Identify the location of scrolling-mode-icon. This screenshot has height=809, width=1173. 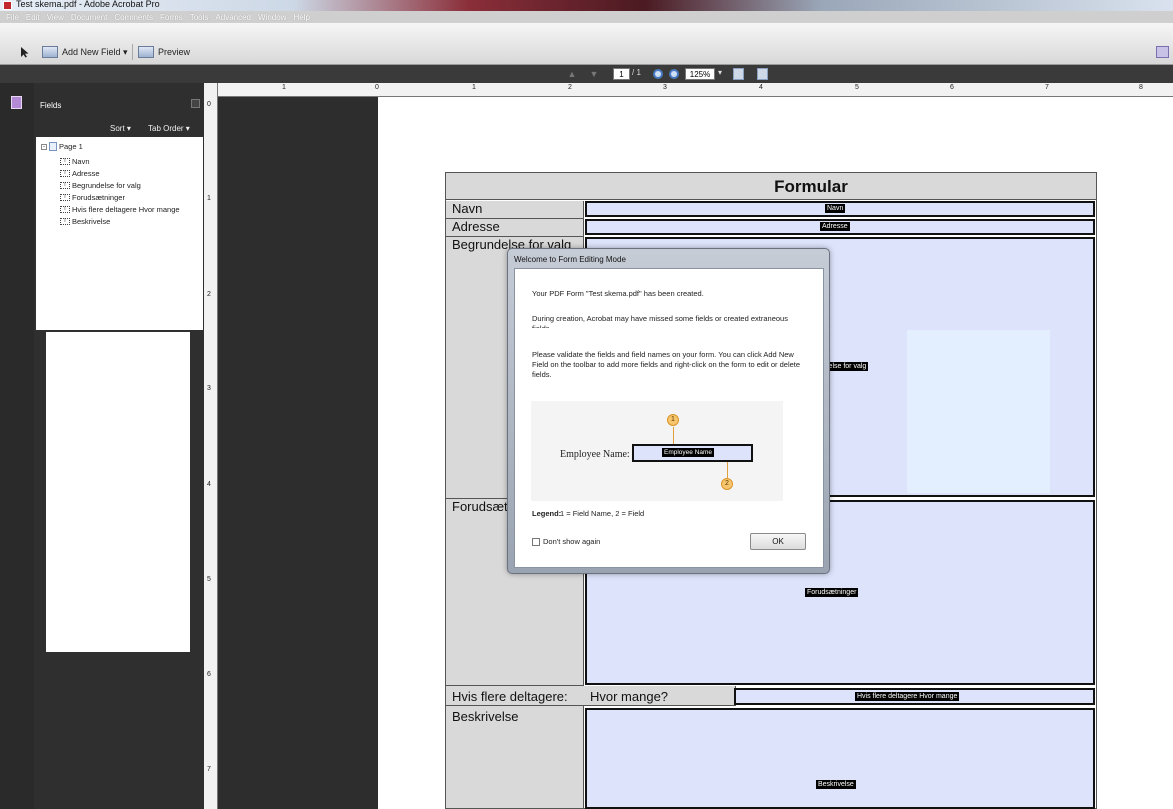
(738, 74).